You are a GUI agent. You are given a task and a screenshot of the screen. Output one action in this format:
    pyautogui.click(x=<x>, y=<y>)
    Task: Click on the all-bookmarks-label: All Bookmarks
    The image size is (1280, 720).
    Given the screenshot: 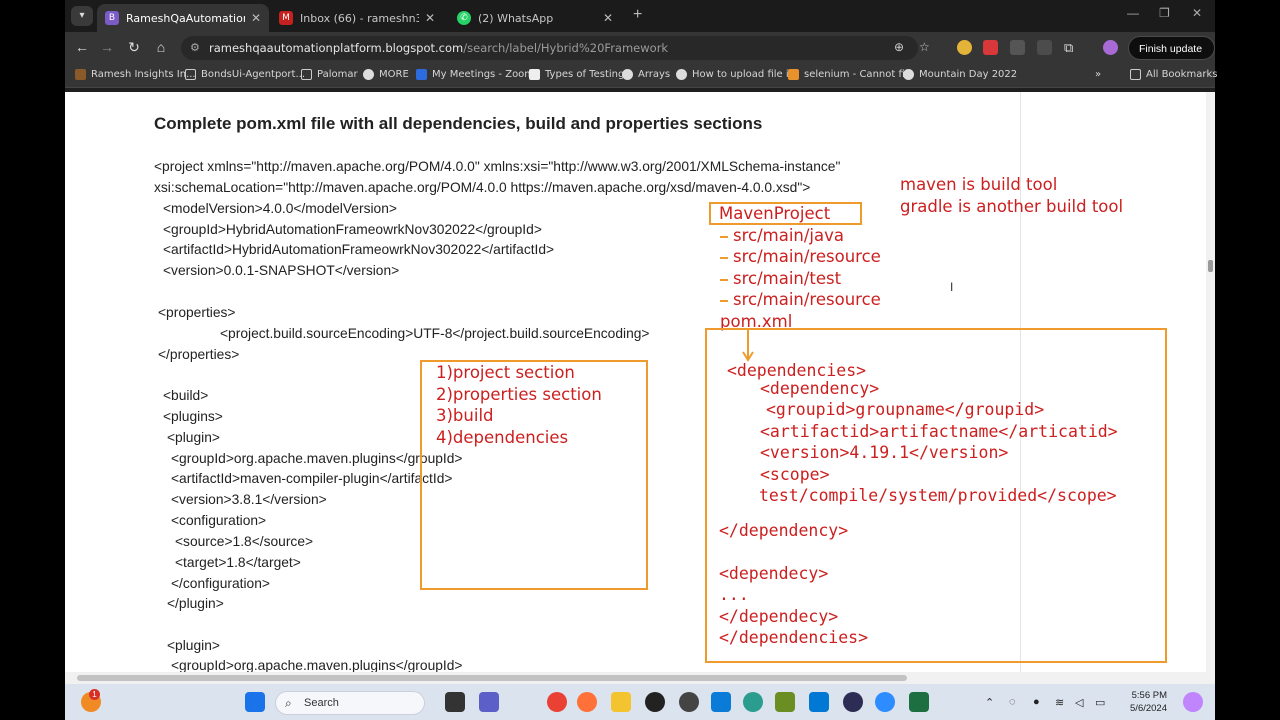 What is the action you would take?
    pyautogui.click(x=1182, y=74)
    